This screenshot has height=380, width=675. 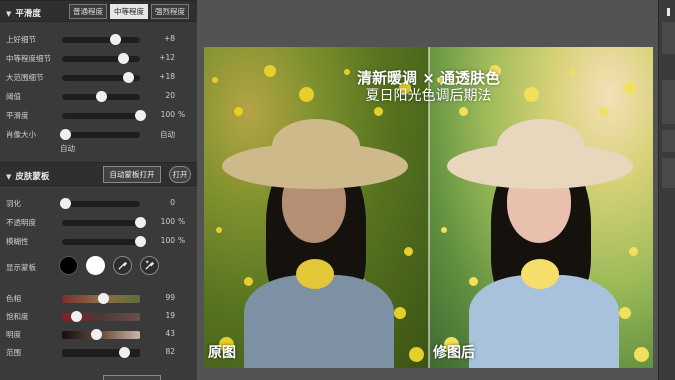 What do you see at coordinates (21, 222) in the screenshot?
I see `slider-label: 不透明度` at bounding box center [21, 222].